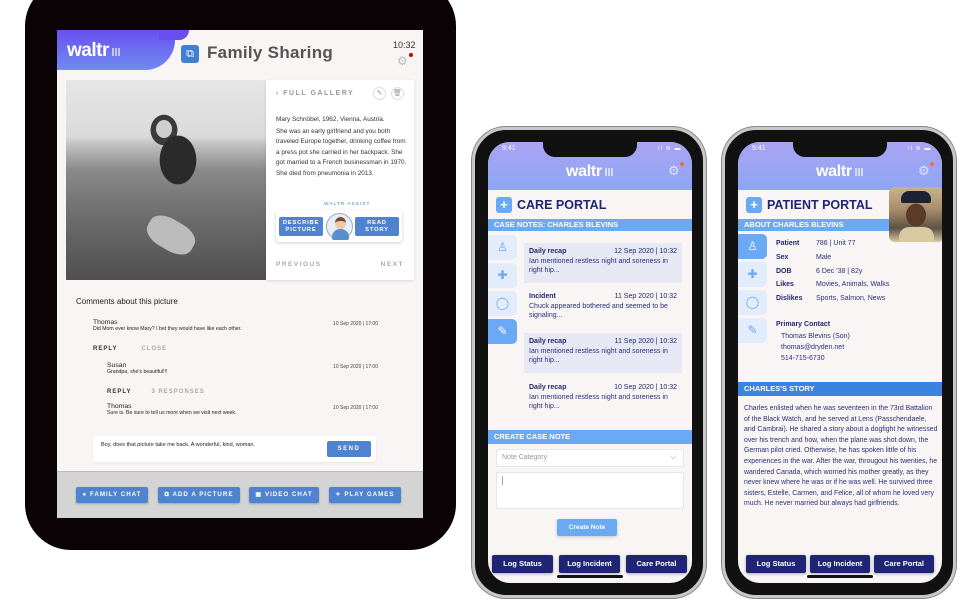 The height and width of the screenshot is (600, 960). Describe the element at coordinates (86, 494) in the screenshot. I see `chat-bubble-icon: ●` at that location.